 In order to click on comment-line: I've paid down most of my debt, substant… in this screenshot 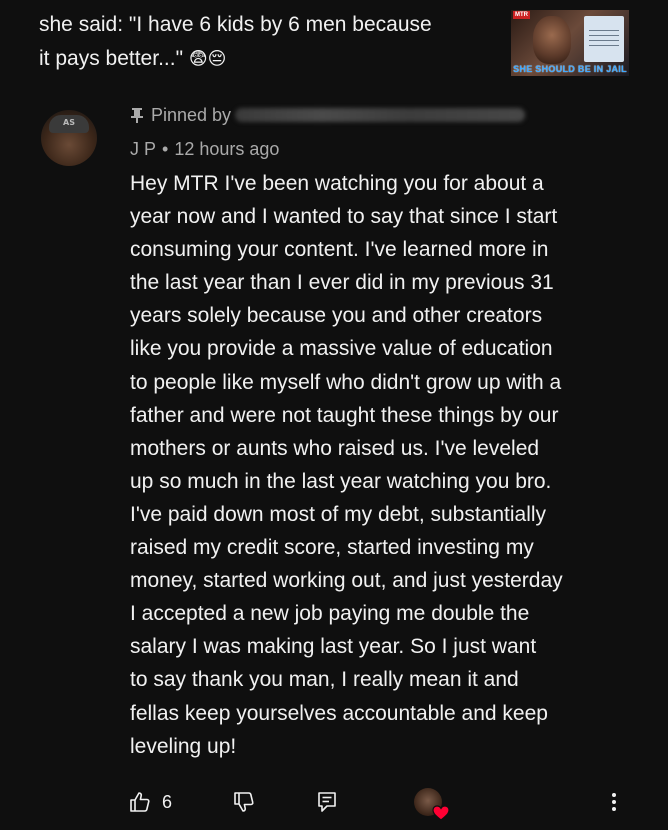, I will do `click(338, 514)`.